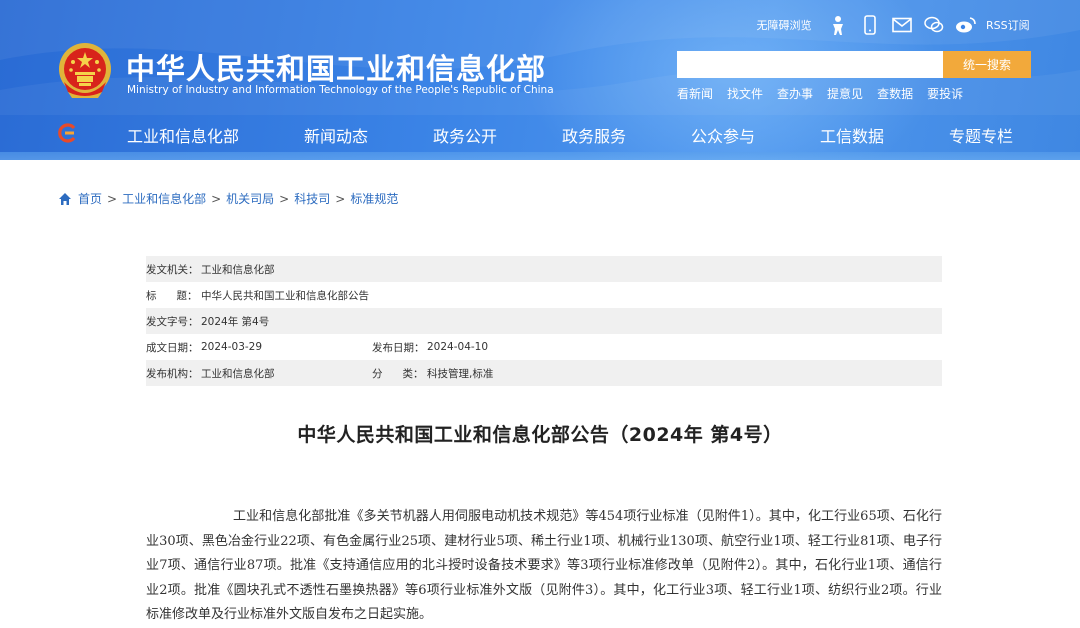 The height and width of the screenshot is (628, 1080). What do you see at coordinates (65, 199) in the screenshot?
I see `home-icon` at bounding box center [65, 199].